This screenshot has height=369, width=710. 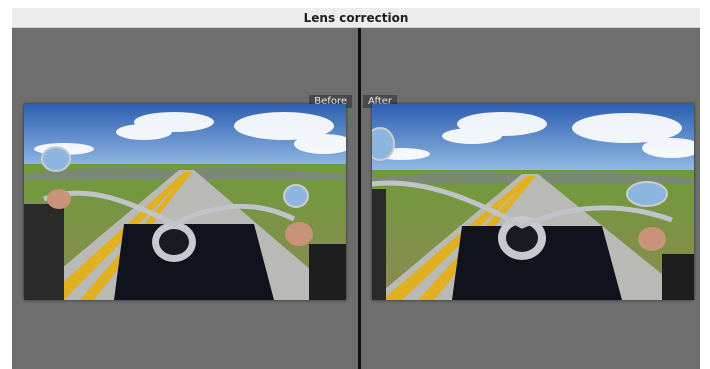 I want to click on window-title-bar: Lens correction, so click(x=356, y=18).